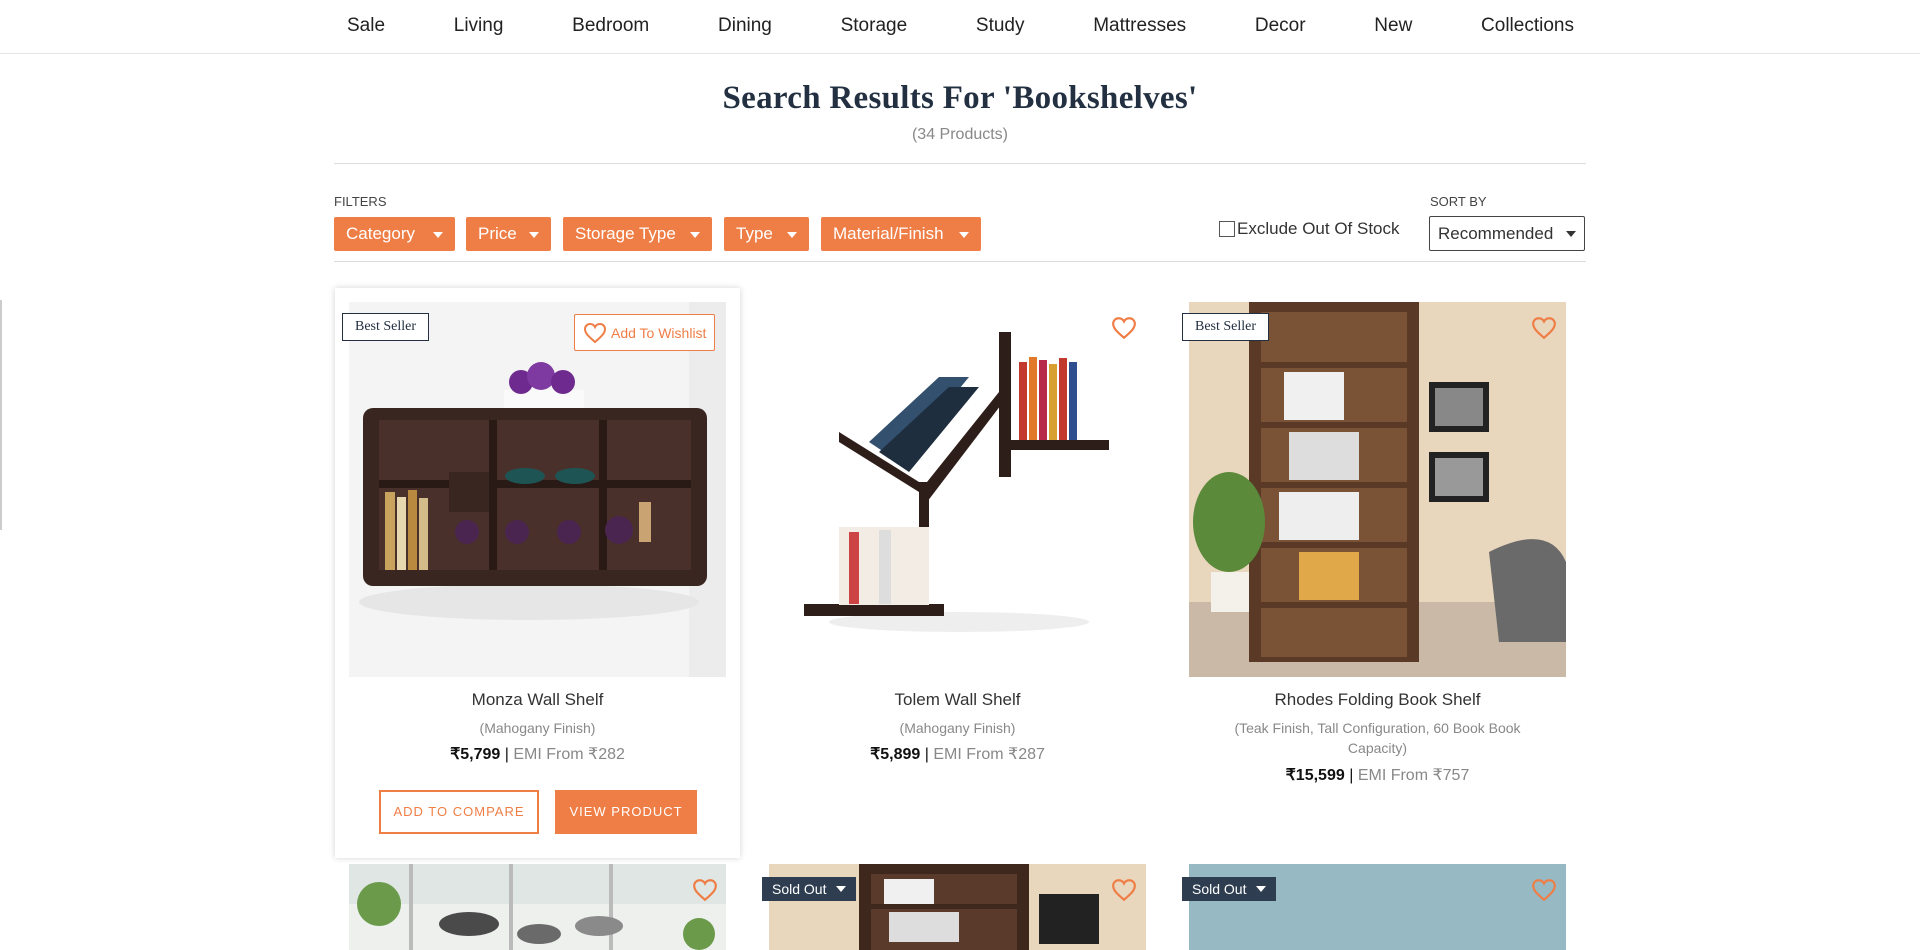  I want to click on filter-label: Category, so click(380, 233).